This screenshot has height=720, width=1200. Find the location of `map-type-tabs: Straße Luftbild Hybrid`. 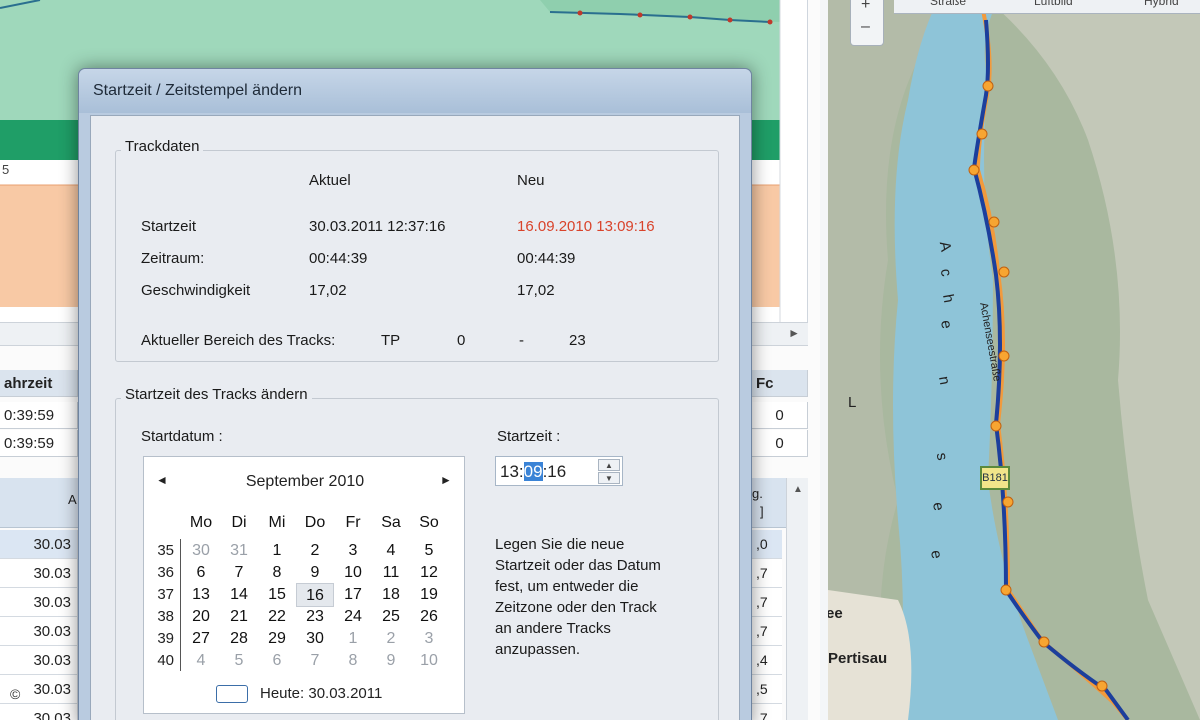

map-type-tabs: Straße Luftbild Hybrid is located at coordinates (1047, 7).